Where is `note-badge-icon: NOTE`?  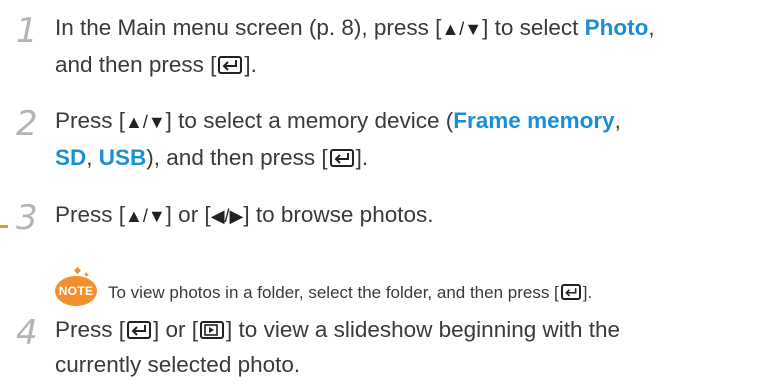 note-badge-icon: NOTE is located at coordinates (76, 291).